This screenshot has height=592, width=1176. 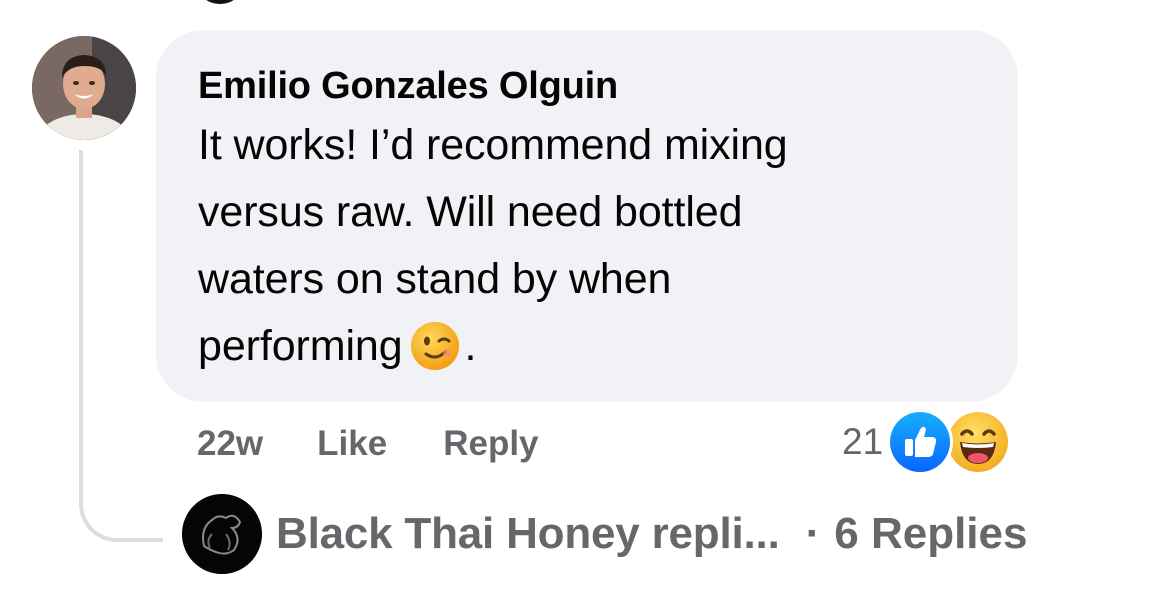 What do you see at coordinates (920, 442) in the screenshot?
I see `like-reaction-icon` at bounding box center [920, 442].